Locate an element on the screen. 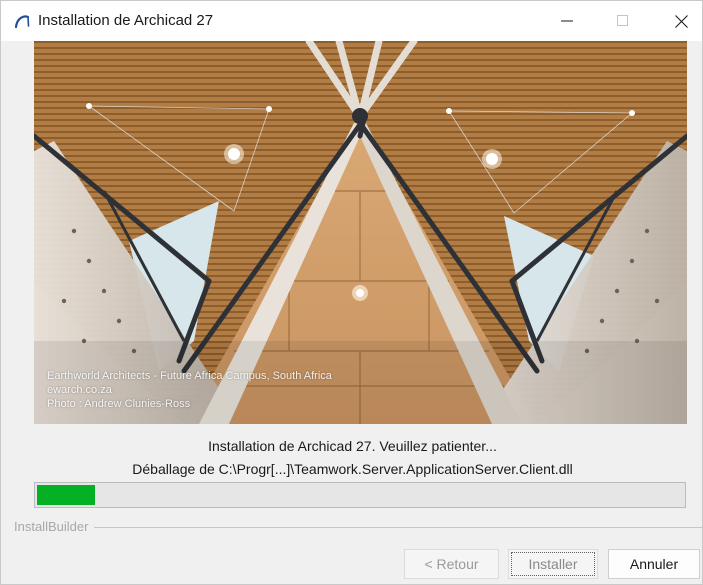 This screenshot has width=703, height=585. group-divider is located at coordinates (358, 527).